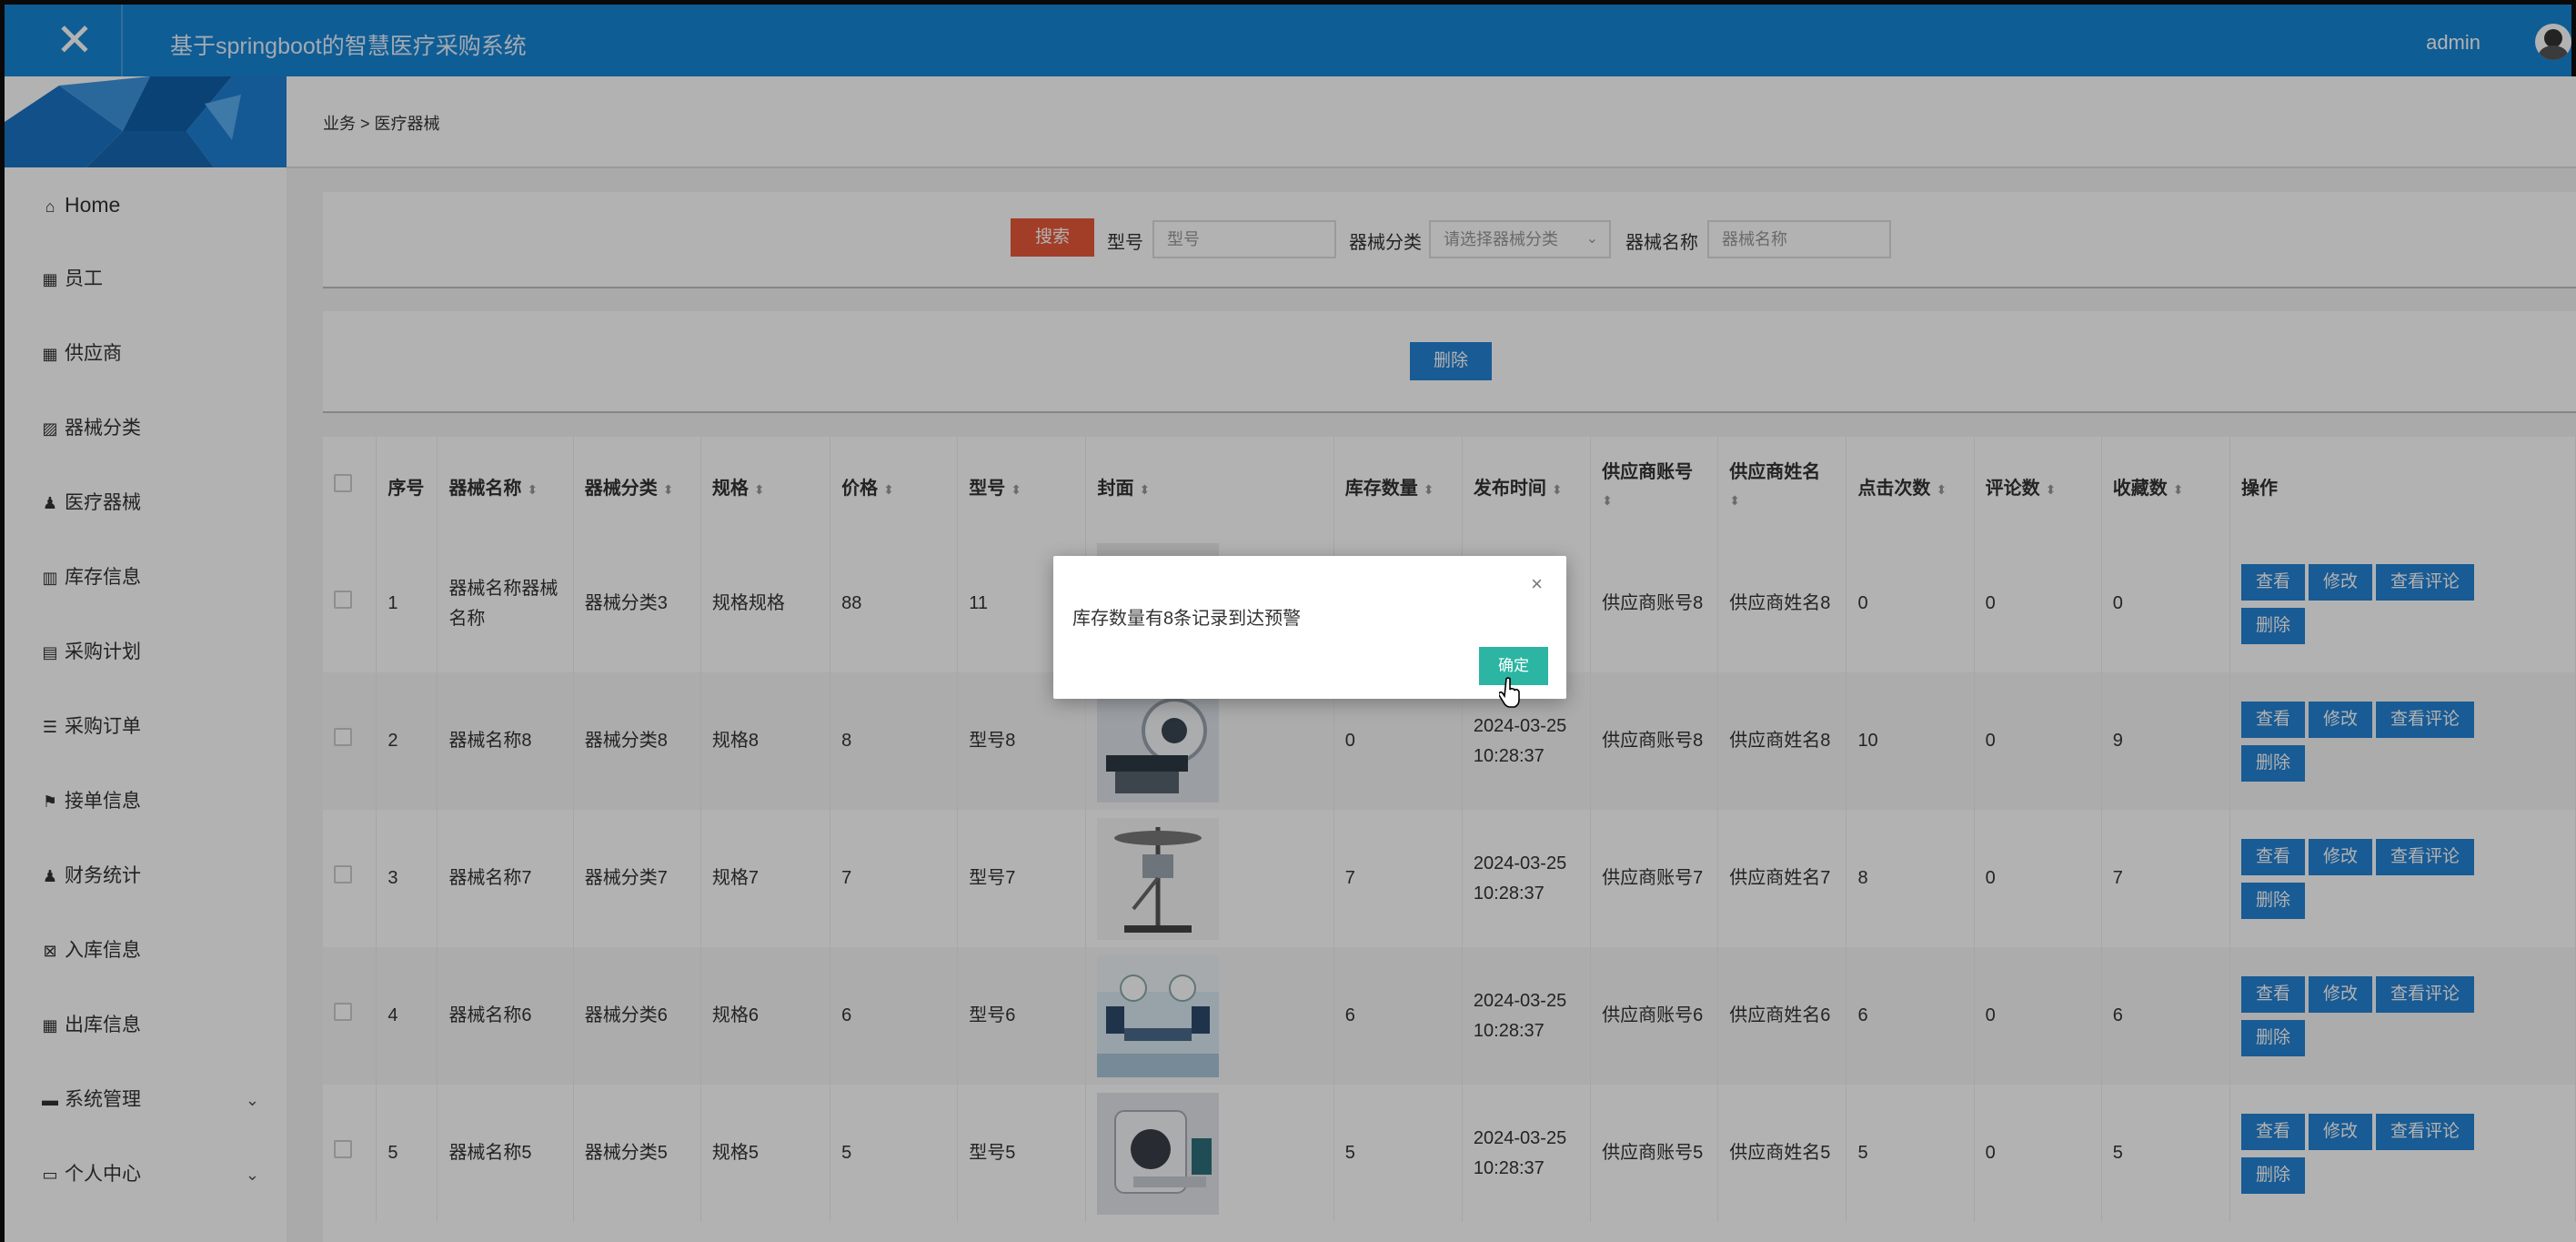 This screenshot has height=1242, width=2576. Describe the element at coordinates (1187, 619) in the screenshot. I see `dialog-message: 库存数量有8条记录到达预警` at that location.